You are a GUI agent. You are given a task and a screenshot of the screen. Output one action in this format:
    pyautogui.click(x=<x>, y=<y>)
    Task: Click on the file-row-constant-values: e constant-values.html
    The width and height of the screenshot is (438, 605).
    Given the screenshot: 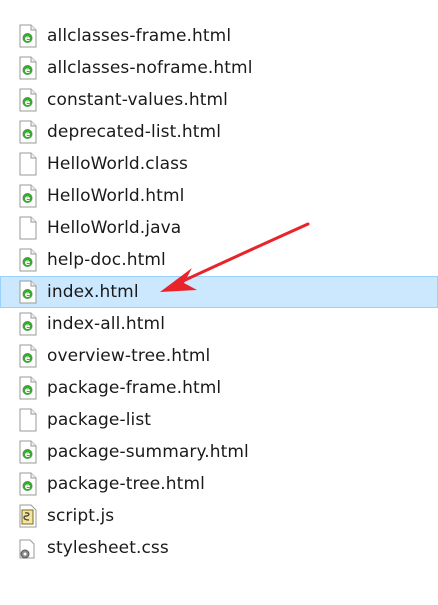 What is the action you would take?
    pyautogui.click(x=219, y=100)
    